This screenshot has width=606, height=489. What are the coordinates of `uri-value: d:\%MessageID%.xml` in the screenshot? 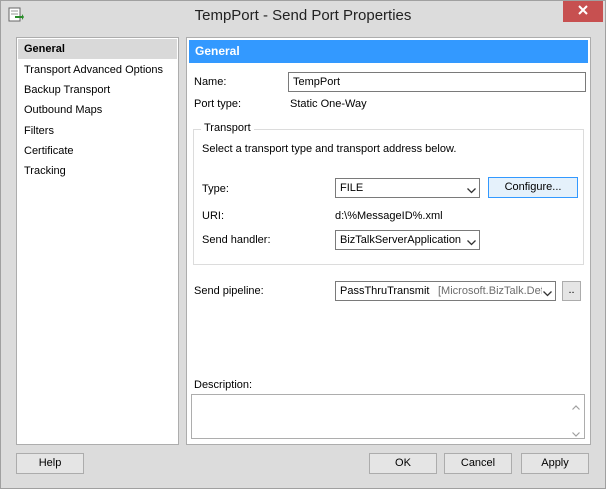 It's located at (389, 216).